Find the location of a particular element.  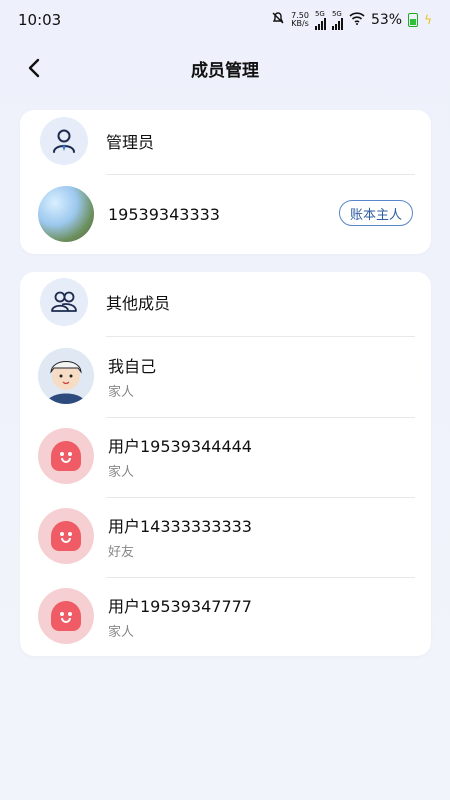

member-name: 用户19539344444 is located at coordinates (180, 446).